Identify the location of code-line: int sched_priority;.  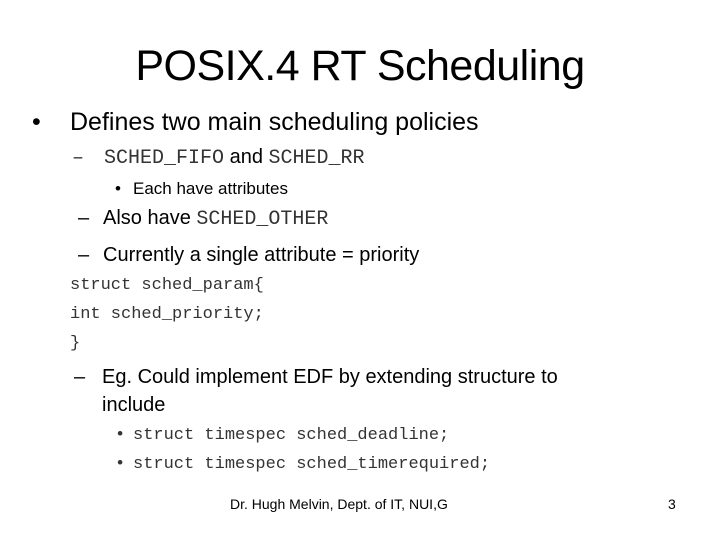
(167, 314).